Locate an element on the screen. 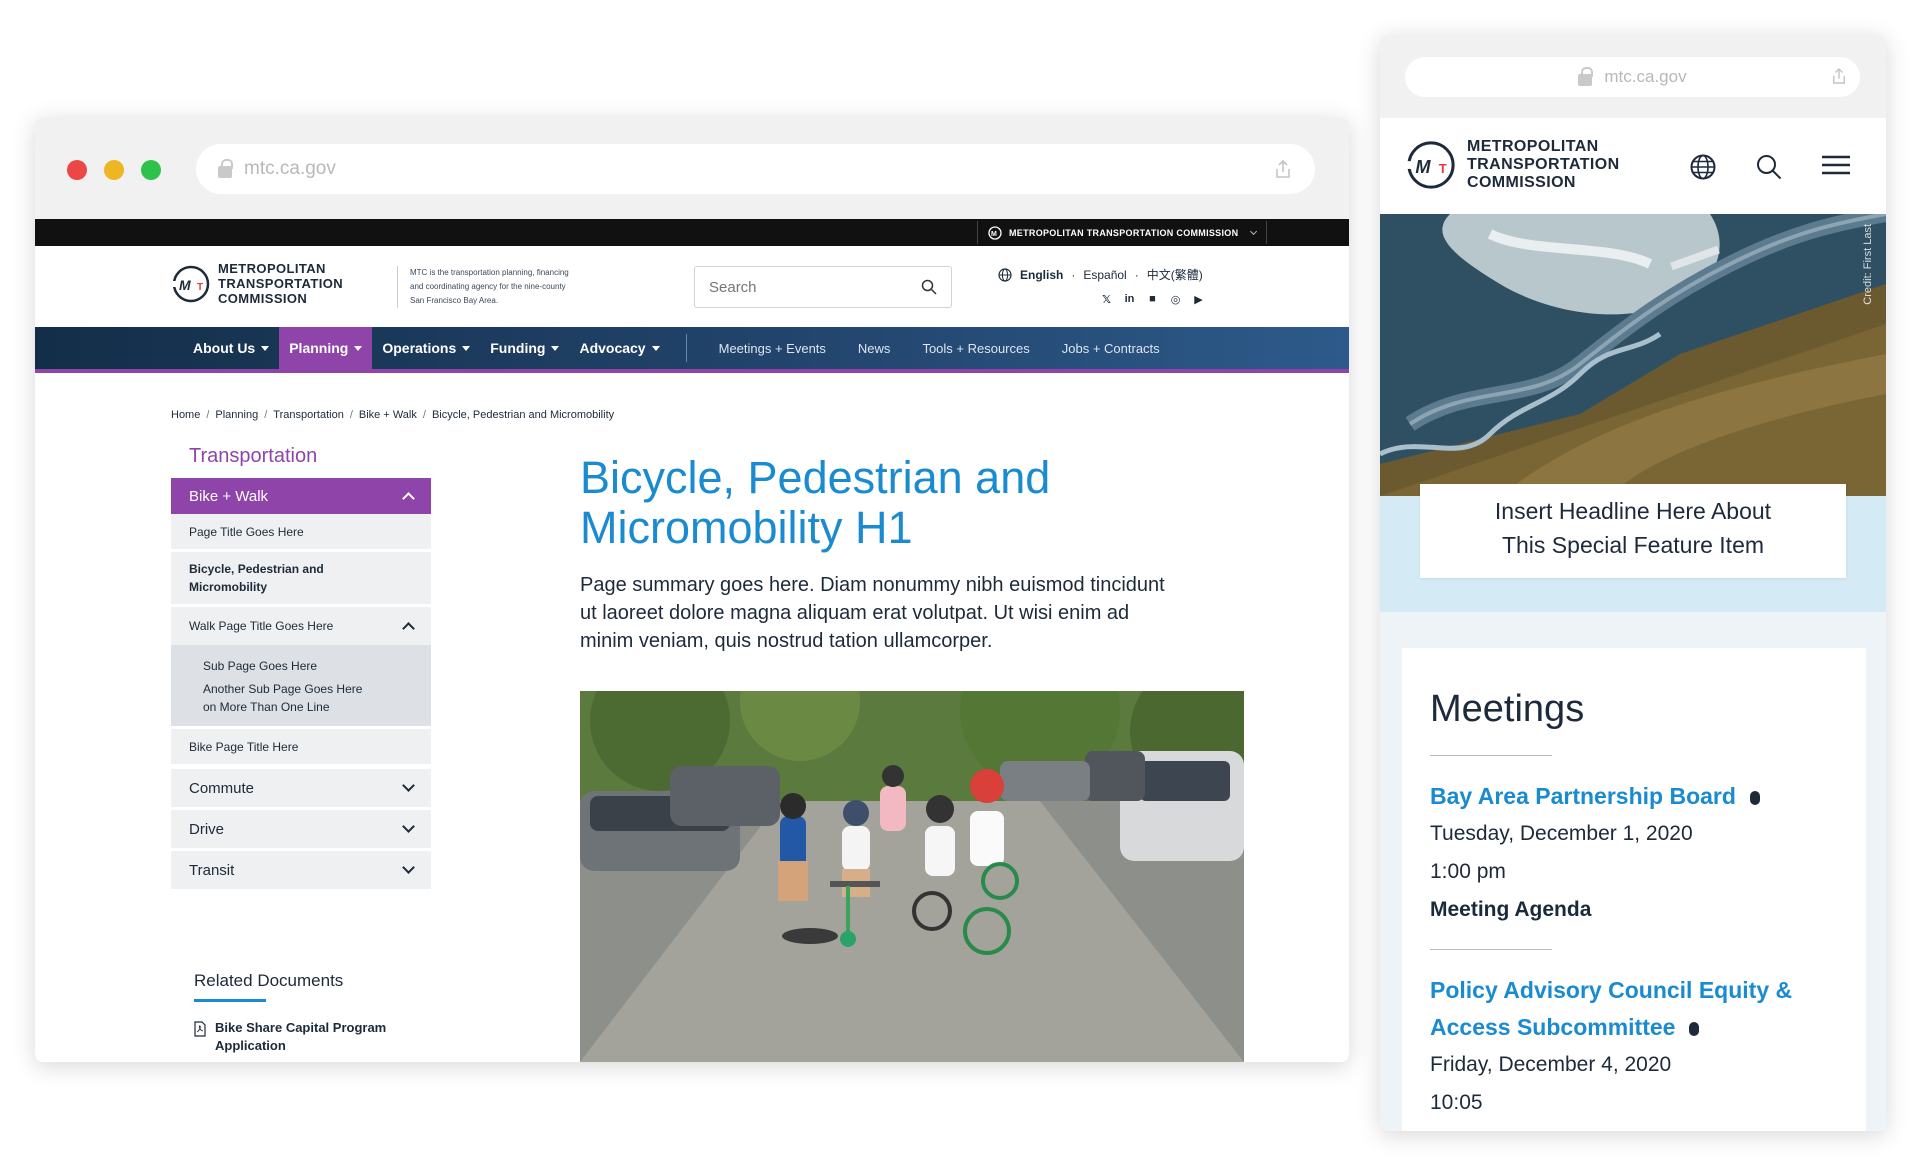 This screenshot has height=1162, width=1920. sidebar-bike-walk-label: Bike + Walk is located at coordinates (229, 496).